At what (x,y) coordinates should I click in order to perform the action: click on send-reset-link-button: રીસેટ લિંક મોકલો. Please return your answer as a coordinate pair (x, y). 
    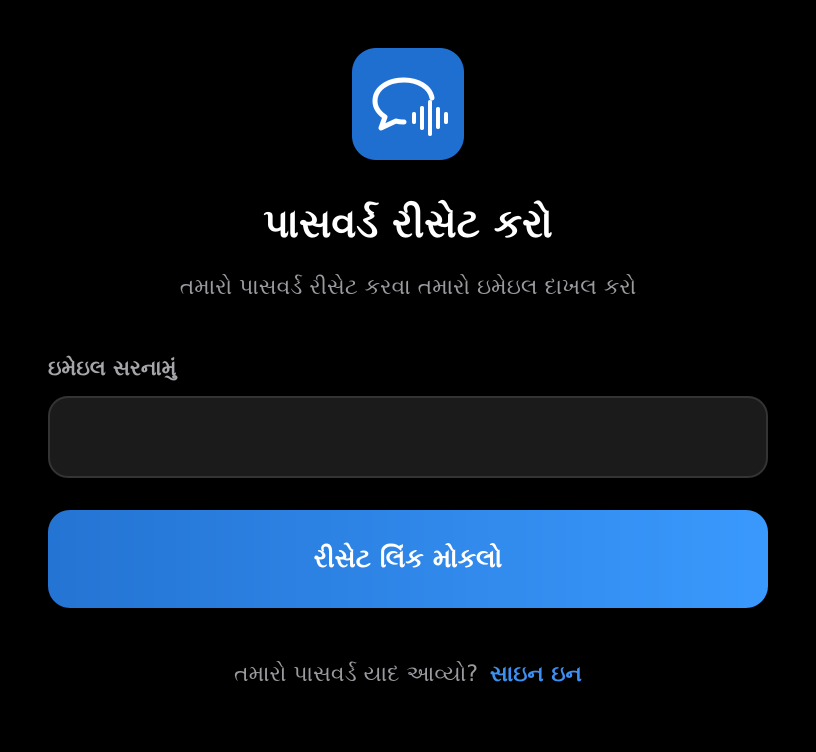
    Looking at the image, I should click on (408, 559).